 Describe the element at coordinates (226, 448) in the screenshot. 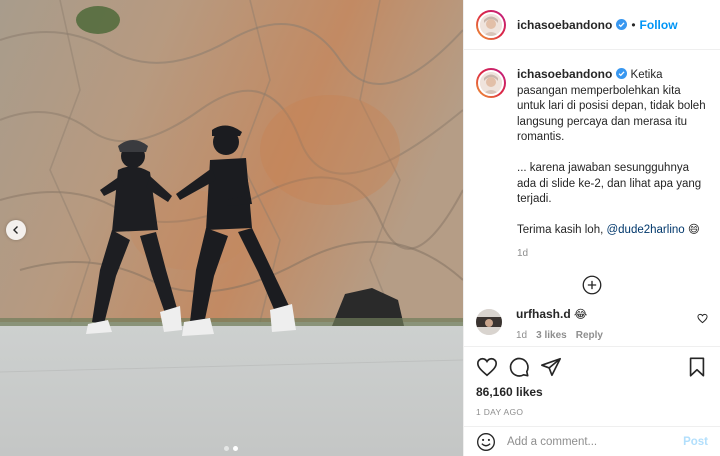

I see `carousel-dot` at that location.